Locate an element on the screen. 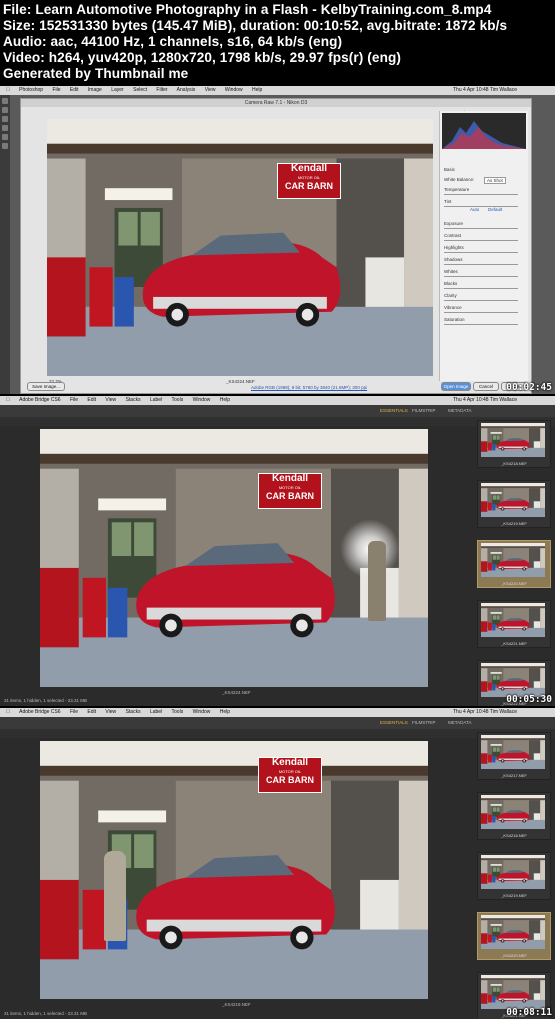  slider-blacks: Blacks is located at coordinates (484, 287).